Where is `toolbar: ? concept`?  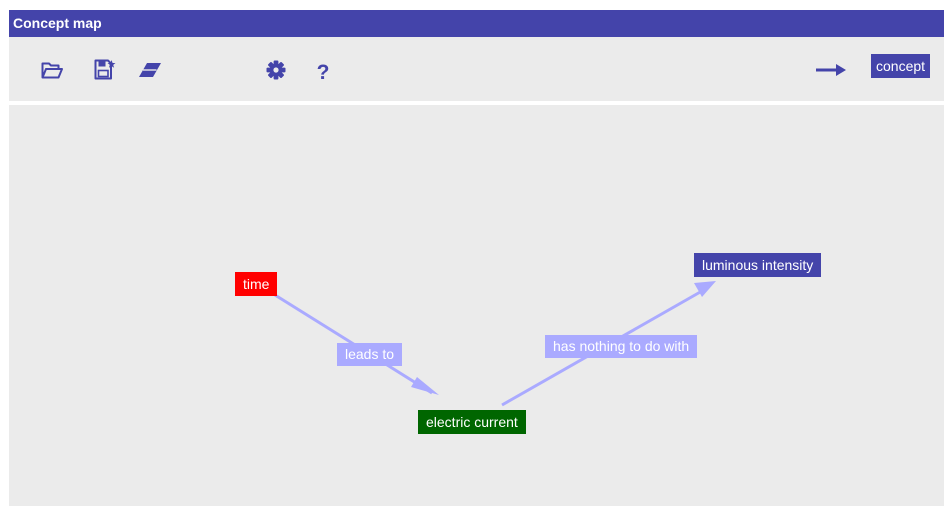 toolbar: ? concept is located at coordinates (476, 69).